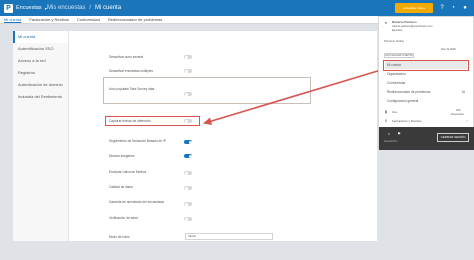 The image size is (474, 260). What do you see at coordinates (152, 121) in the screenshot?
I see `capture-dates-highlight` at bounding box center [152, 121].